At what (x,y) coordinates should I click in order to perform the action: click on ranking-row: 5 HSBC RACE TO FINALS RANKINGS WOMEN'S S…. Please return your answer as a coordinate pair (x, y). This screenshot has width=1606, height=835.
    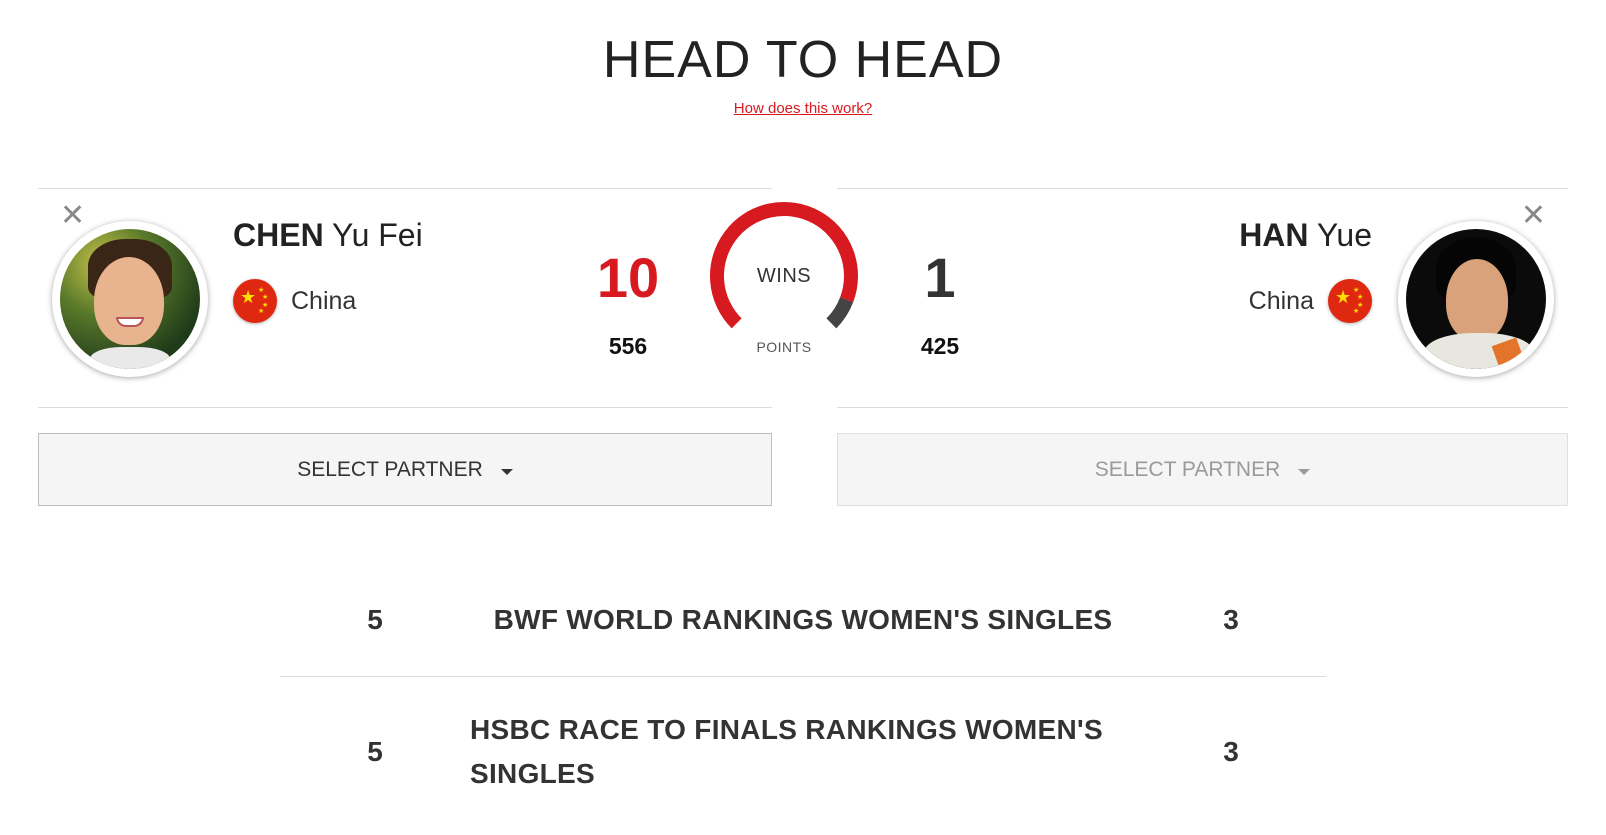
    Looking at the image, I should click on (803, 752).